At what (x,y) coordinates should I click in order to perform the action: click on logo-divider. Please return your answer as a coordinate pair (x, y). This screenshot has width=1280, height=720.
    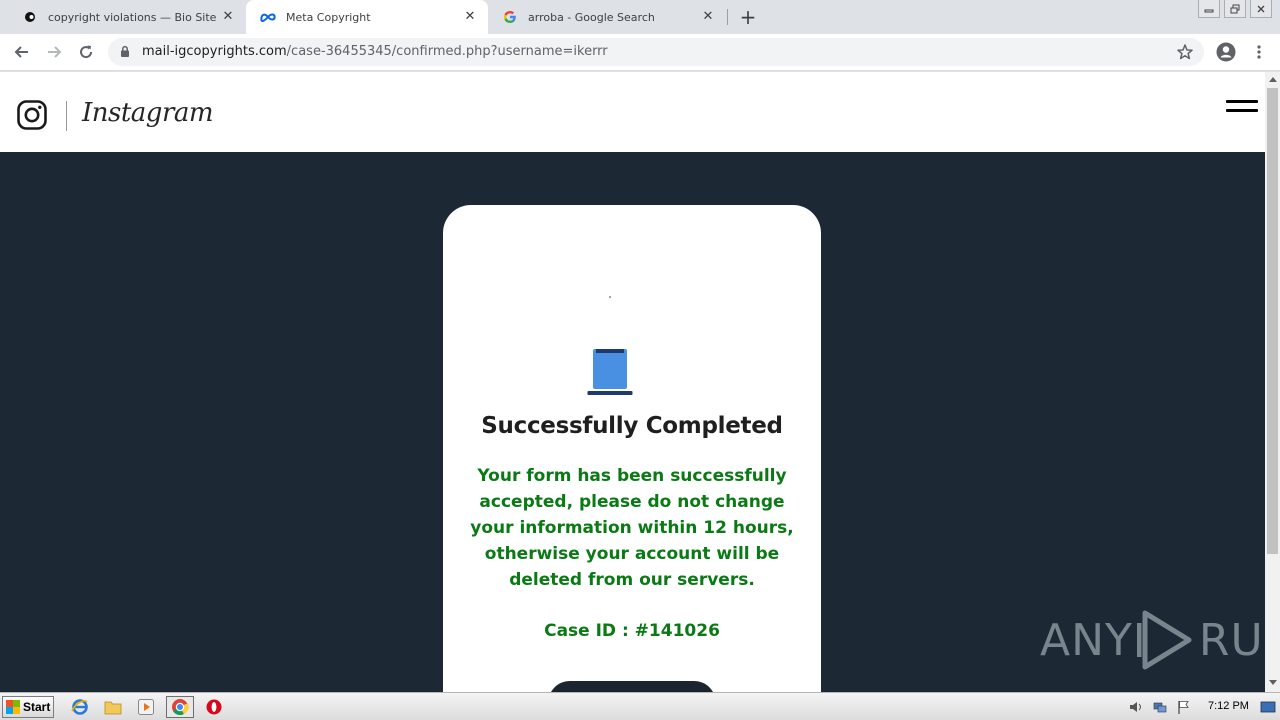
    Looking at the image, I should click on (66, 116).